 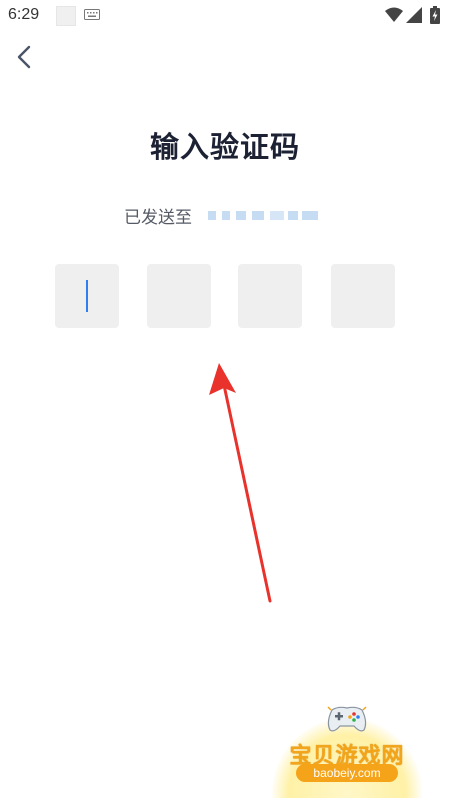 I want to click on page-title: 输入验证码, so click(x=224, y=147).